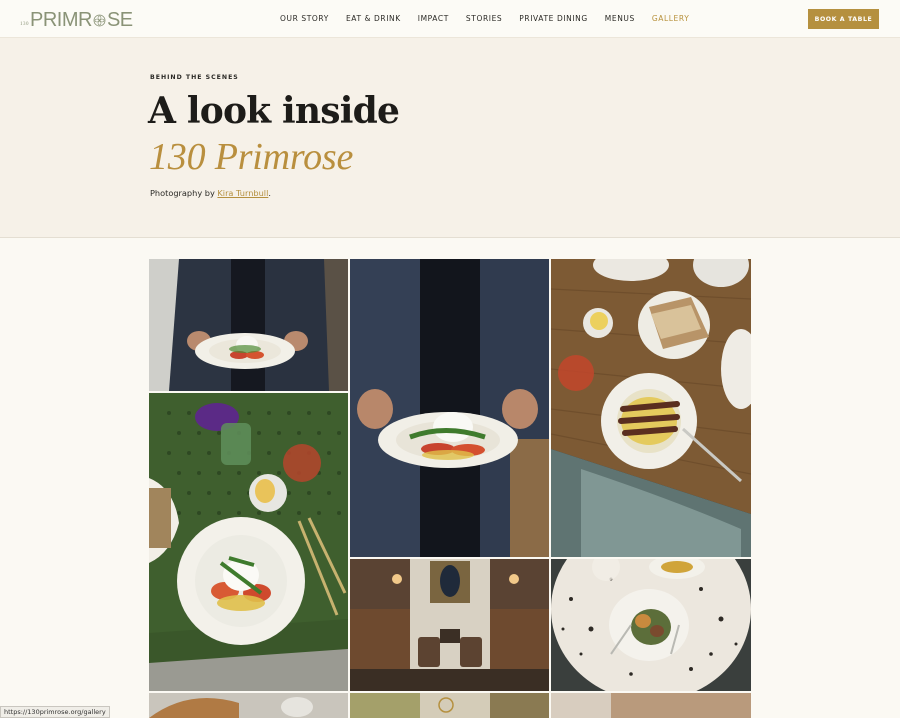  I want to click on eyebrow: BEHIND THE SCENES, so click(194, 77).